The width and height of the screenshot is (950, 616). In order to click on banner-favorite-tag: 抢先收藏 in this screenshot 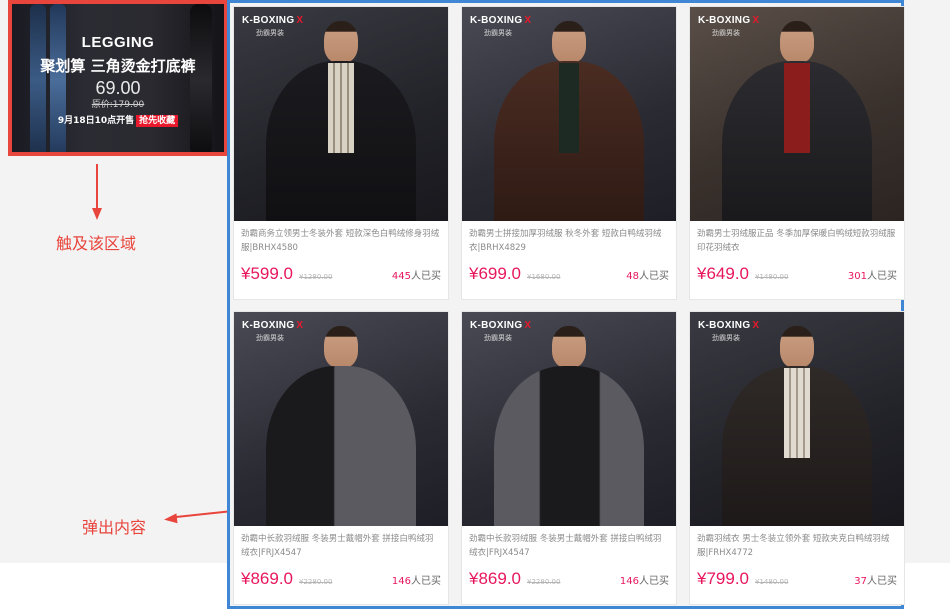, I will do `click(157, 121)`.